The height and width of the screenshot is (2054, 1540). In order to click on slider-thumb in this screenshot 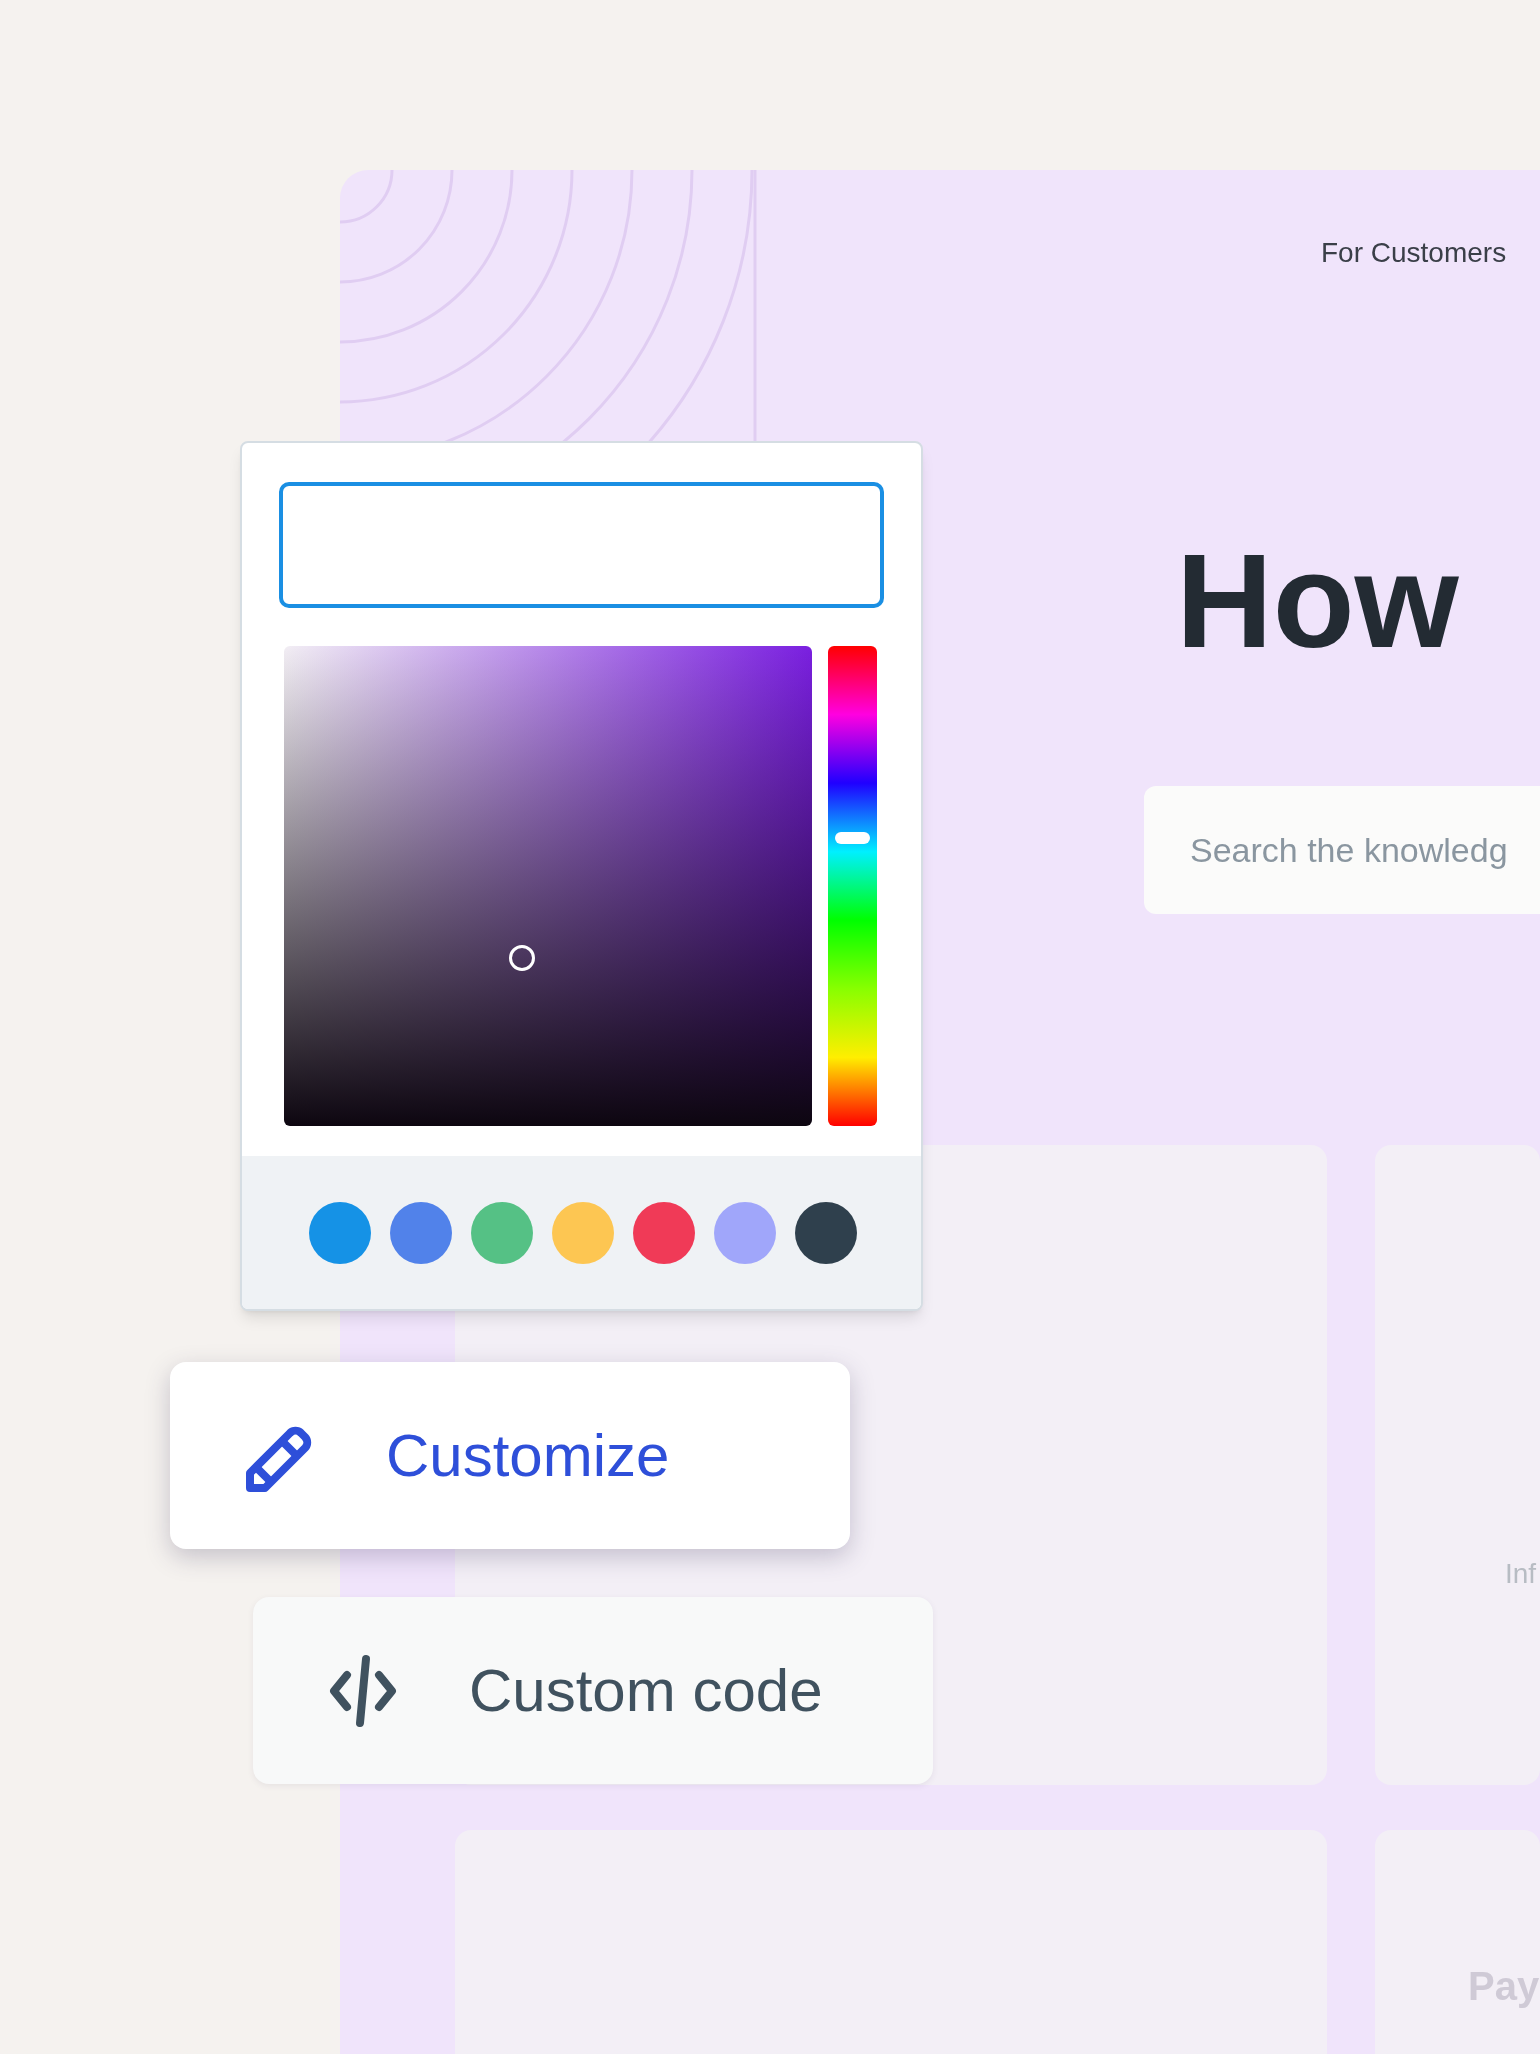, I will do `click(852, 838)`.